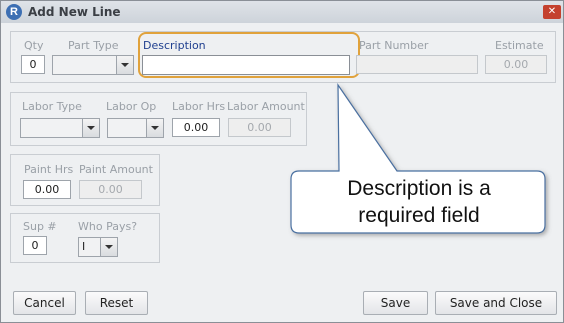  What do you see at coordinates (419, 215) in the screenshot?
I see `callout-line-2: required field` at bounding box center [419, 215].